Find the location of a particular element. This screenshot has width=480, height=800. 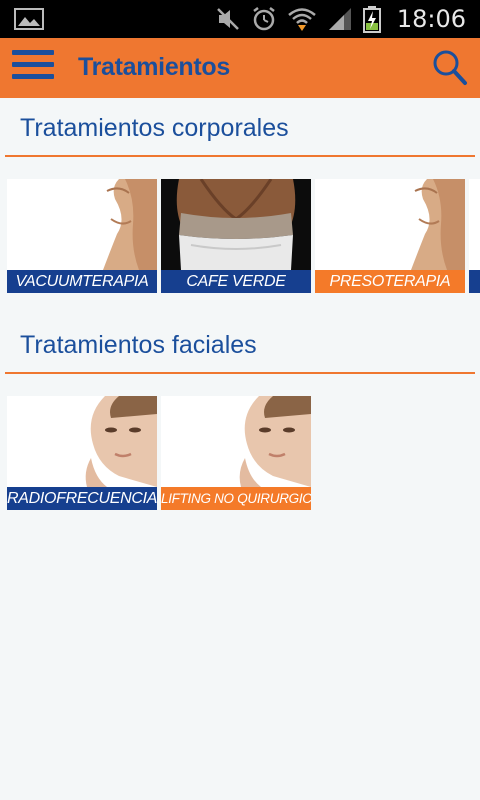

tile-label: RADIOFRECUENCIA is located at coordinates (82, 498).